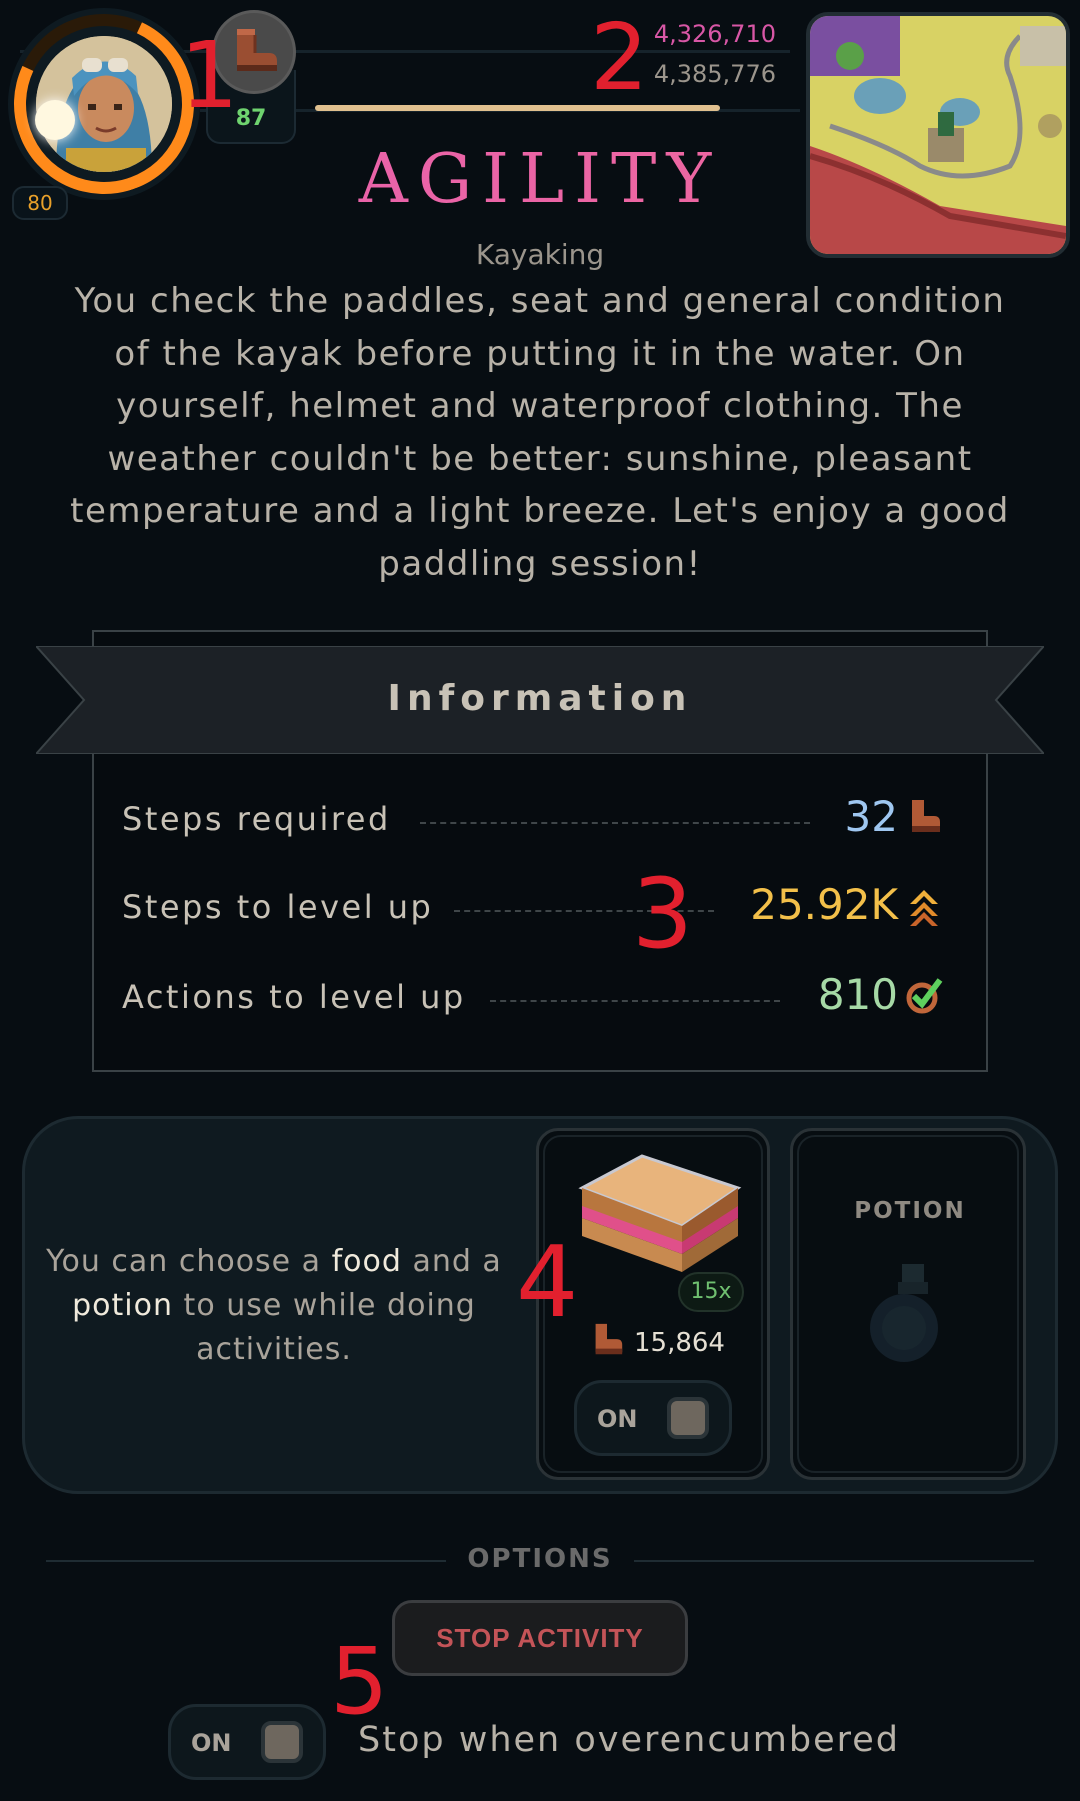 The width and height of the screenshot is (1080, 1801). I want to click on actions-to-level-label: Actions to level up, so click(294, 997).